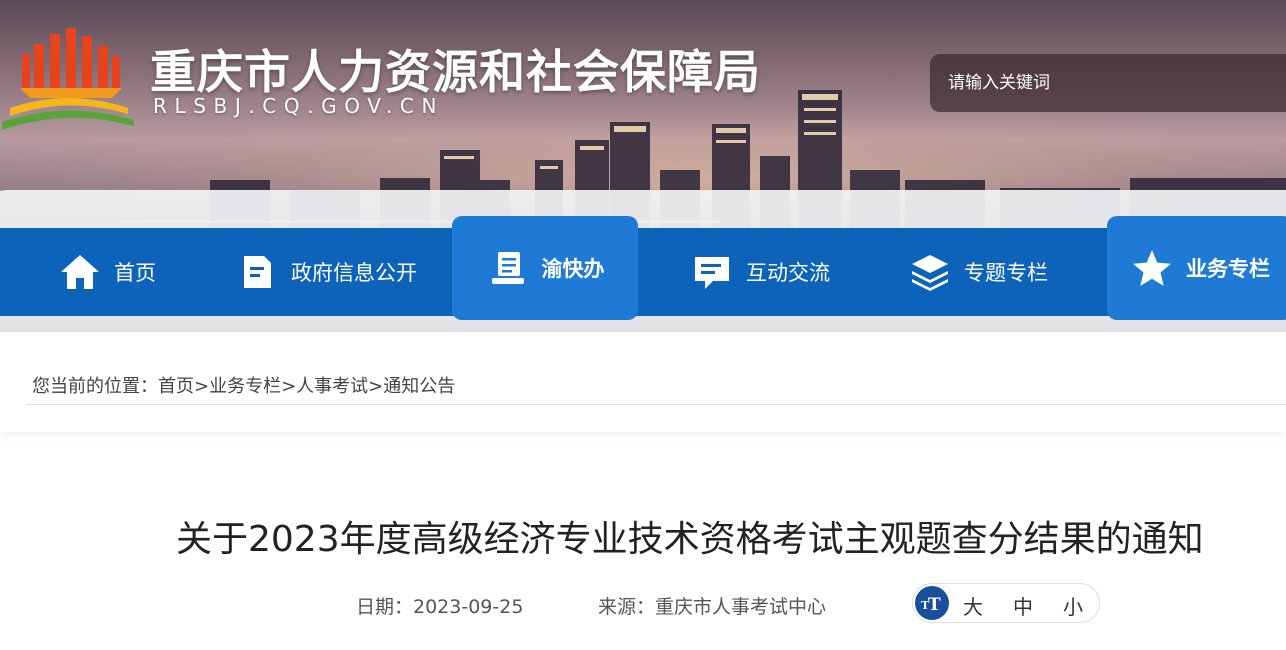 The image size is (1286, 650). What do you see at coordinates (690, 539) in the screenshot?
I see `article-title: 关于2023年度高级经济专业技术资格考试主观题查分结果的通知` at bounding box center [690, 539].